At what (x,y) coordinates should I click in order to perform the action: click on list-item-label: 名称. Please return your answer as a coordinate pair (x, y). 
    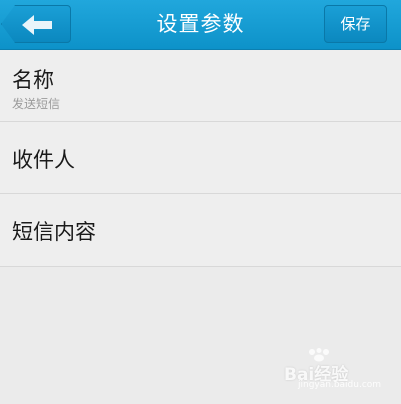
    Looking at the image, I should click on (33, 80).